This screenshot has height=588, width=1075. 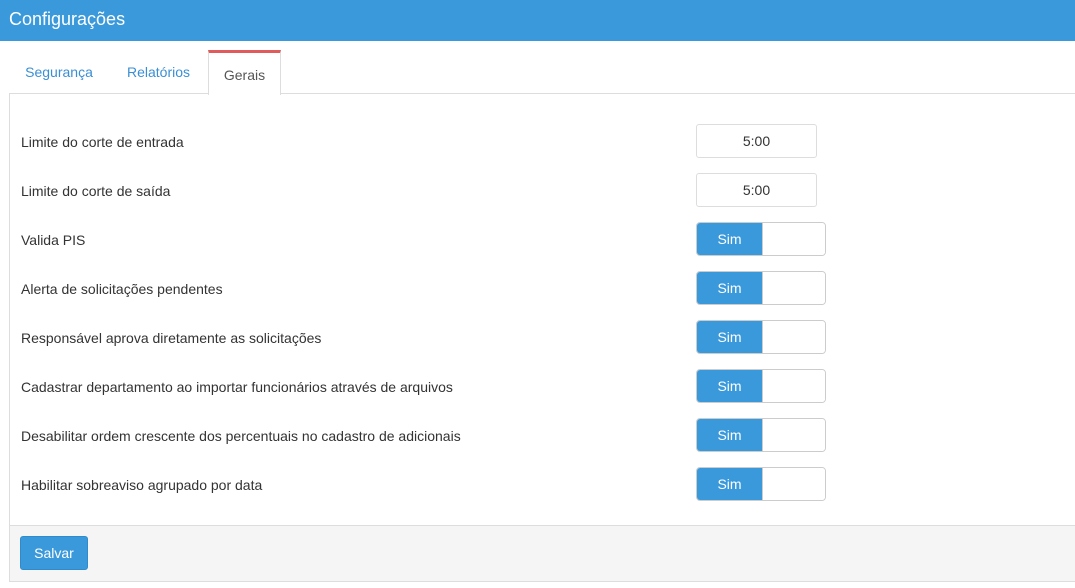 What do you see at coordinates (756, 190) in the screenshot?
I see `corte-saida-input` at bounding box center [756, 190].